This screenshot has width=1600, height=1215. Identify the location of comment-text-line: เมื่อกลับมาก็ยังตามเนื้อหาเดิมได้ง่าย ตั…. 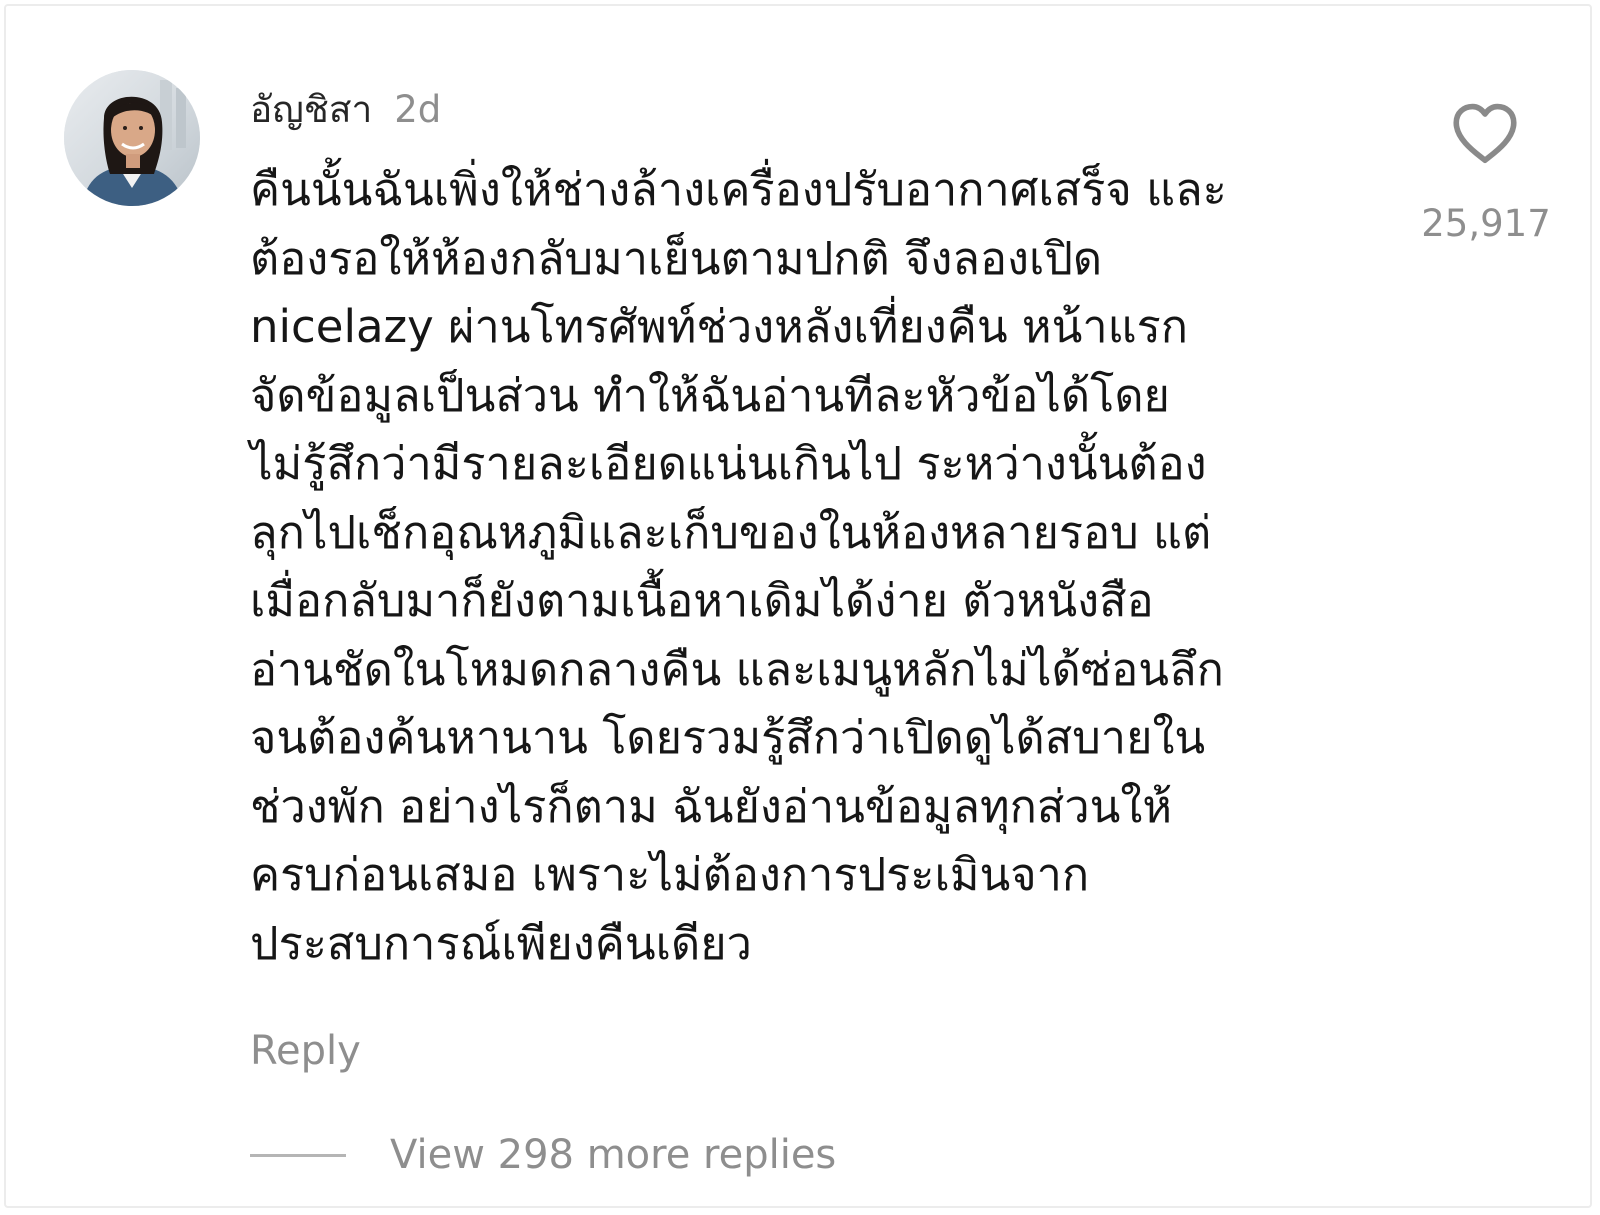
(702, 600).